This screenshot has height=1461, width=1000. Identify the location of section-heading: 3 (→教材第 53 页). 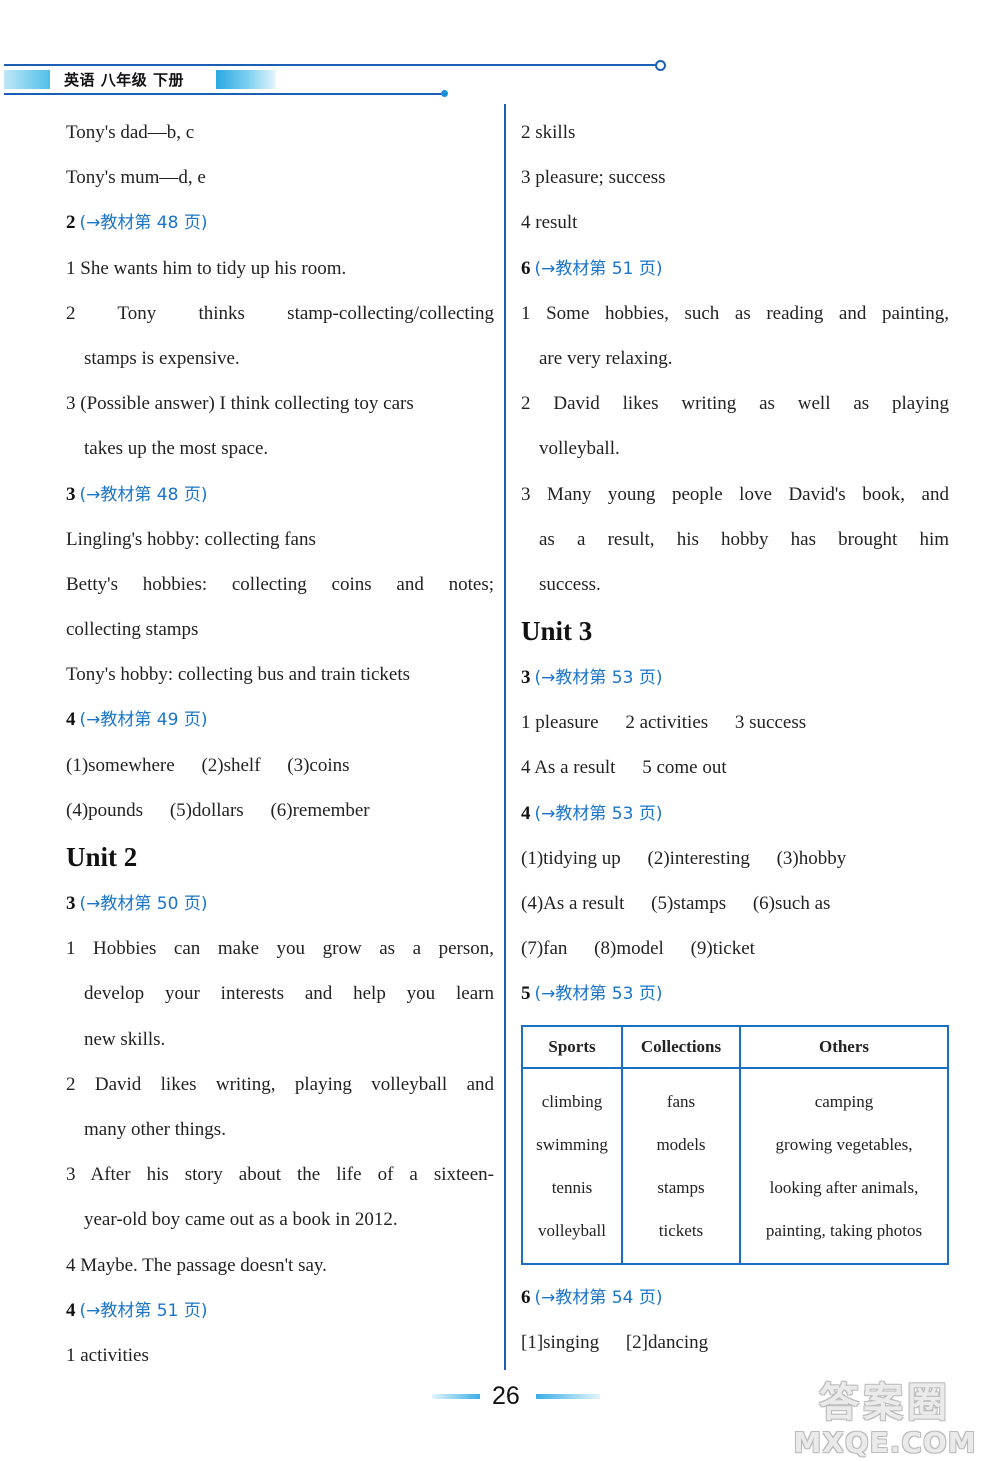
(735, 677).